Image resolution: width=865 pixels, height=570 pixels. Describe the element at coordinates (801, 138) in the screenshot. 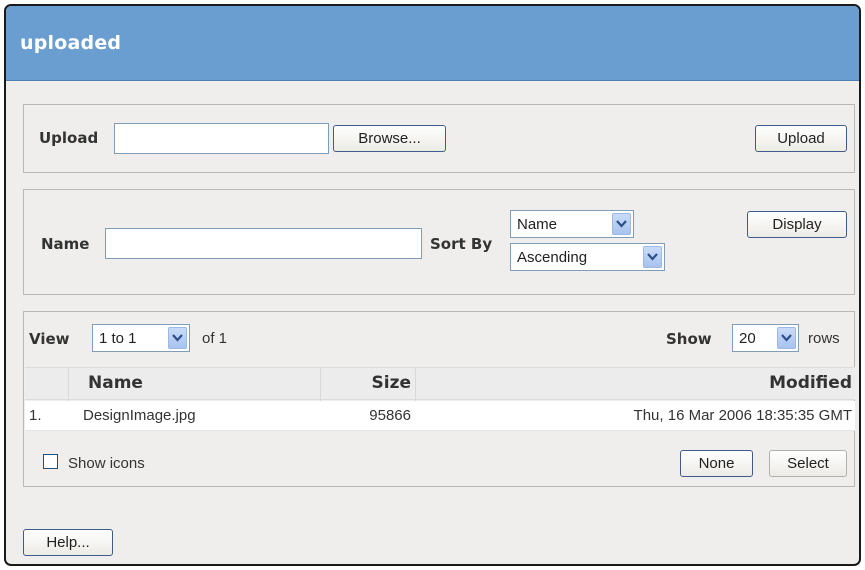

I see `upload-button: Upload` at that location.